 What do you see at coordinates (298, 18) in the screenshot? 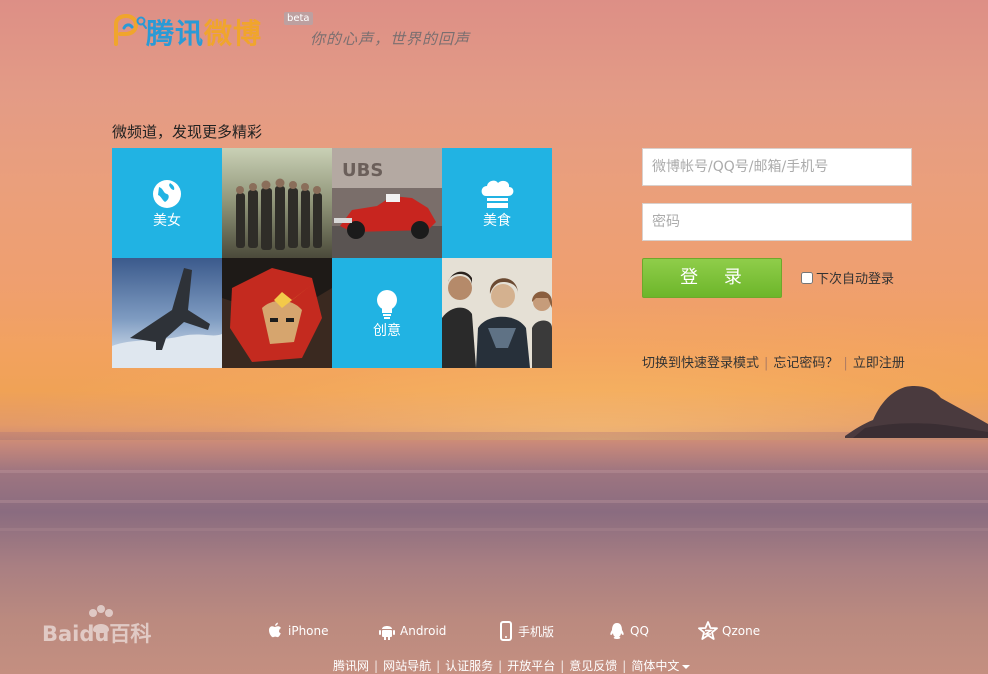
I see `beta-badge: beta` at bounding box center [298, 18].